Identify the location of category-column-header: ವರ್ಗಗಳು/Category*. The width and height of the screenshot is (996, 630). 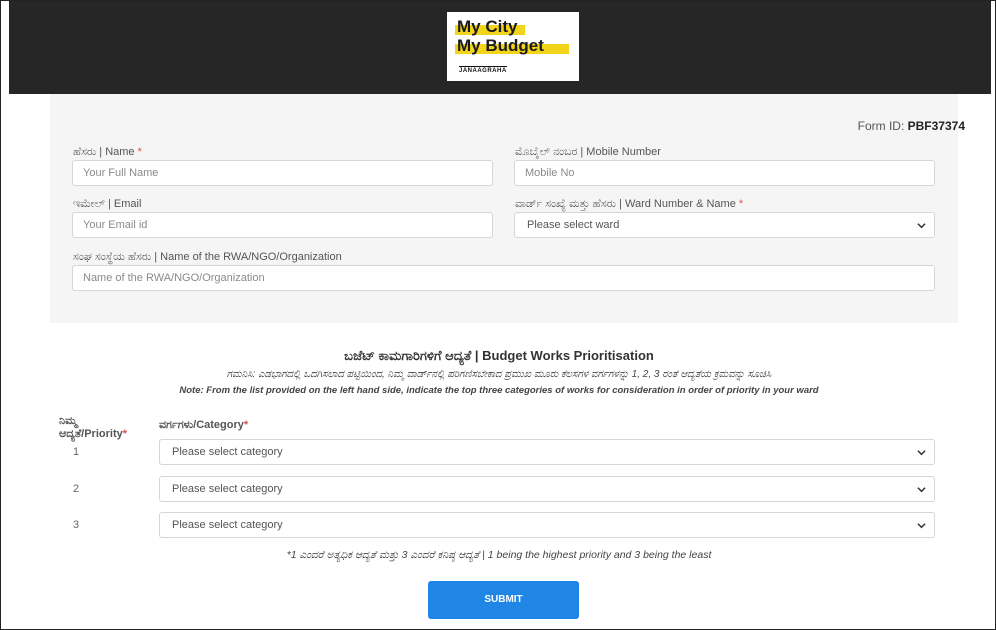
(203, 425).